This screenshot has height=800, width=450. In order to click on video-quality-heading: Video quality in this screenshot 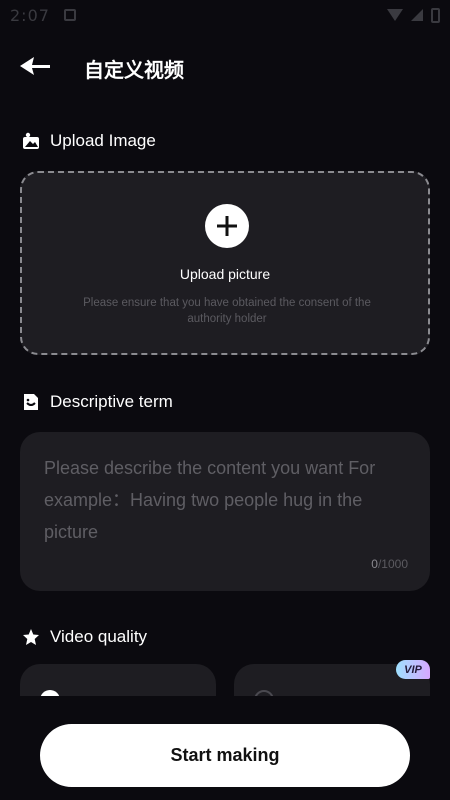, I will do `click(84, 637)`.